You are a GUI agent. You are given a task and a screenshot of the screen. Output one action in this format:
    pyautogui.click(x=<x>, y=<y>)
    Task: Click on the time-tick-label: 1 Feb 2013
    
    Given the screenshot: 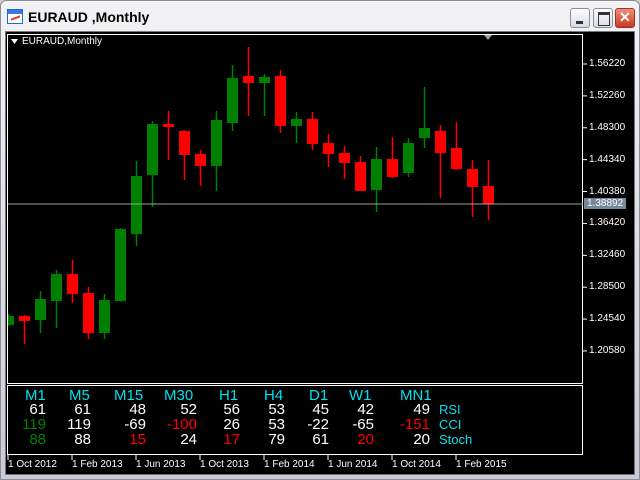 What is the action you would take?
    pyautogui.click(x=97, y=464)
    